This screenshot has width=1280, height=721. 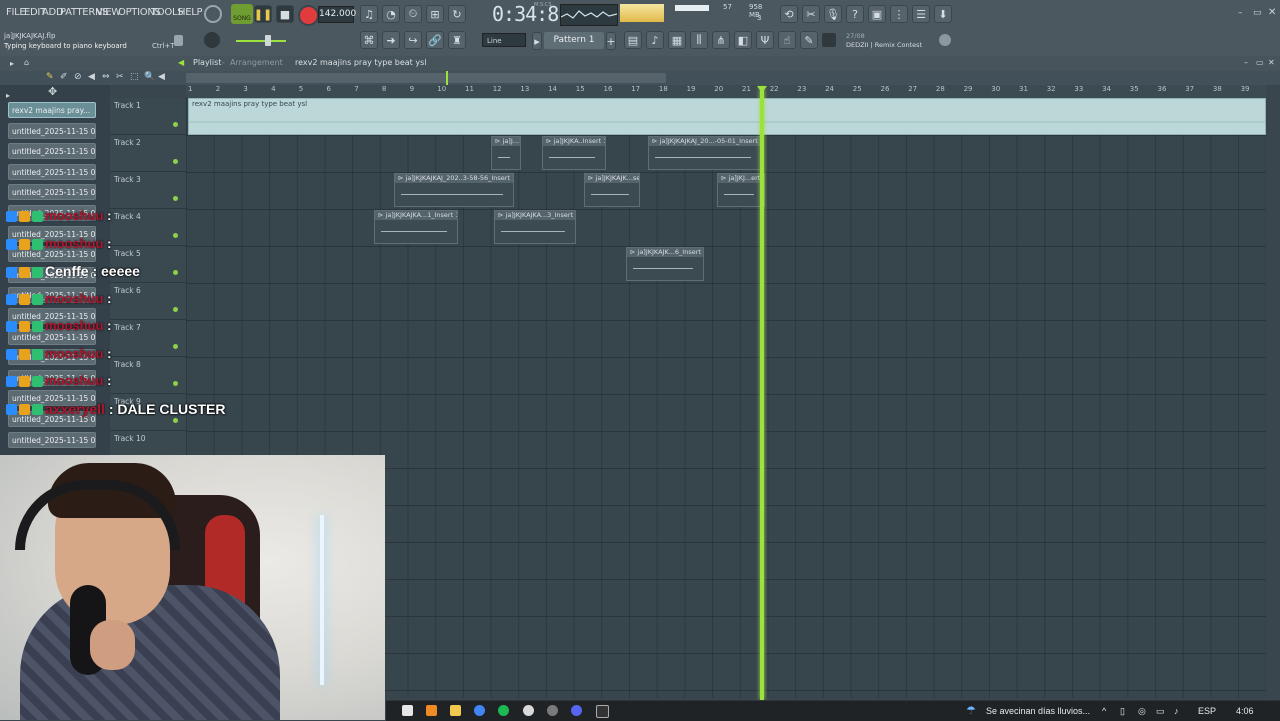 I want to click on pattern-clip: ⊳ ja]JKJ...ert 1, so click(x=741, y=190).